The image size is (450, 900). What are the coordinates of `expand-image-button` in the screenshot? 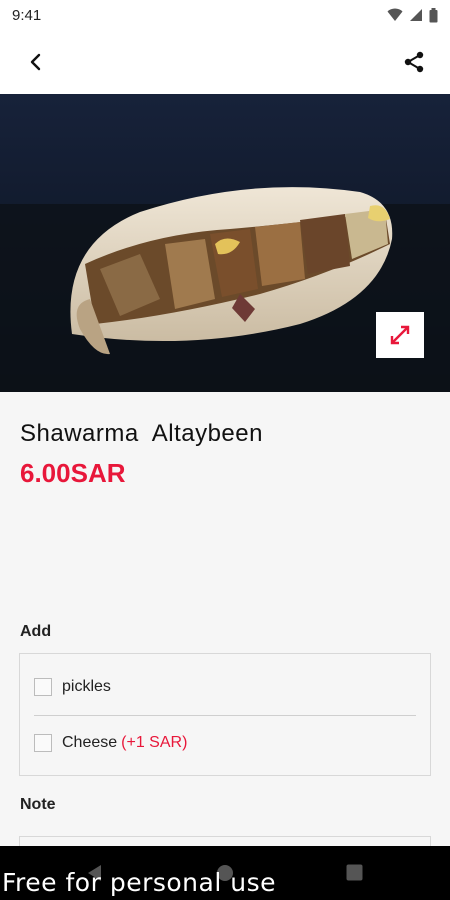 It's located at (400, 335).